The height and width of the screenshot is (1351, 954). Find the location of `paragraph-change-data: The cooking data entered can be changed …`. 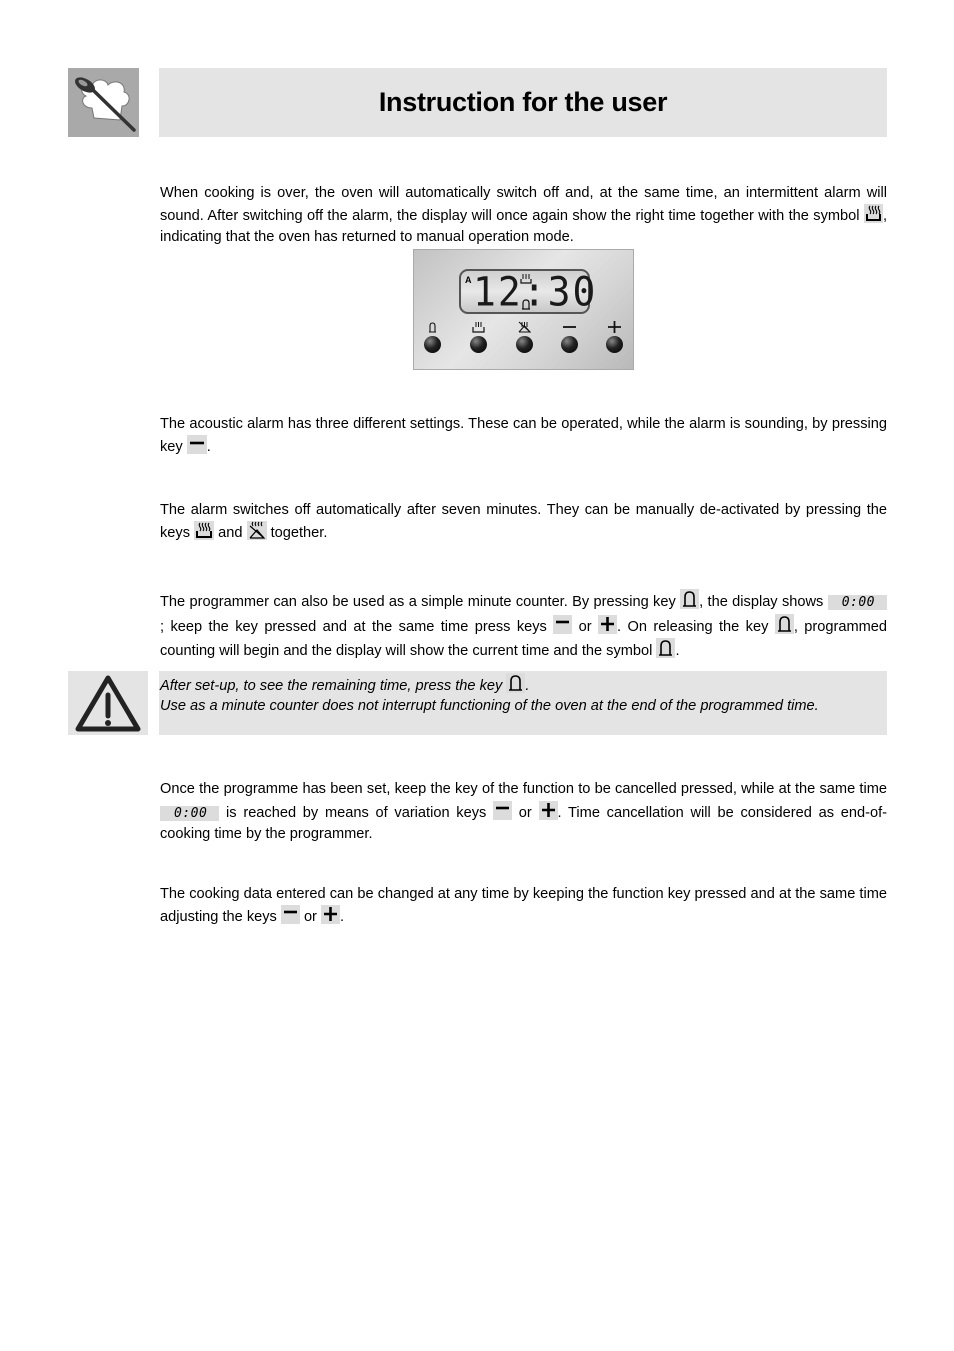

paragraph-change-data: The cooking data entered can be changed … is located at coordinates (523, 905).